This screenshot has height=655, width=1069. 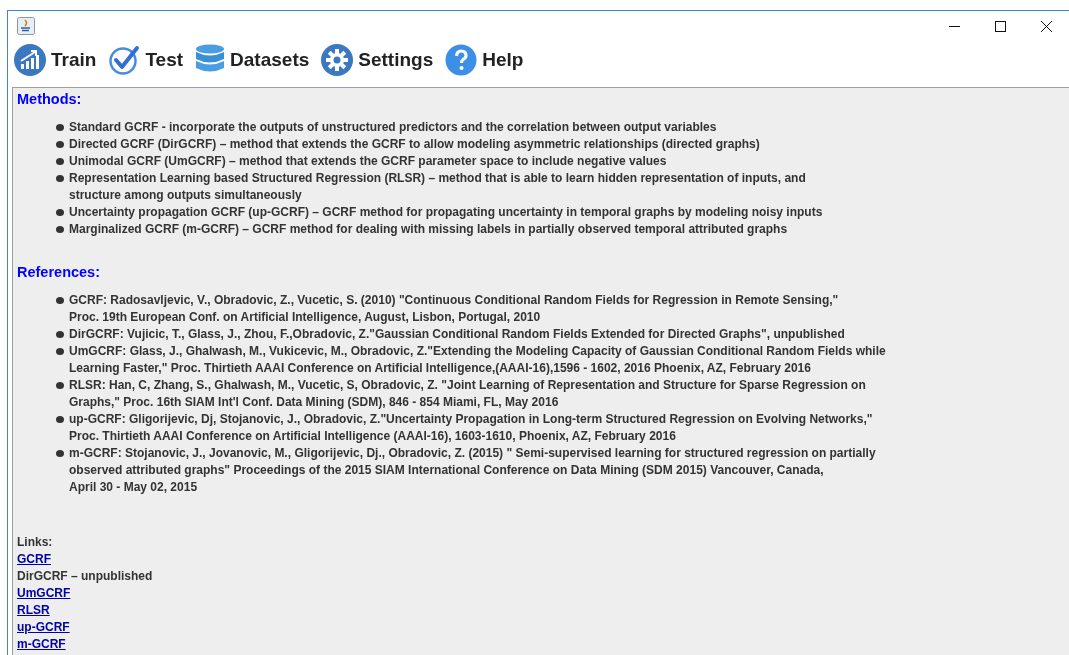 What do you see at coordinates (41, 644) in the screenshot?
I see `link: m-GCRF` at bounding box center [41, 644].